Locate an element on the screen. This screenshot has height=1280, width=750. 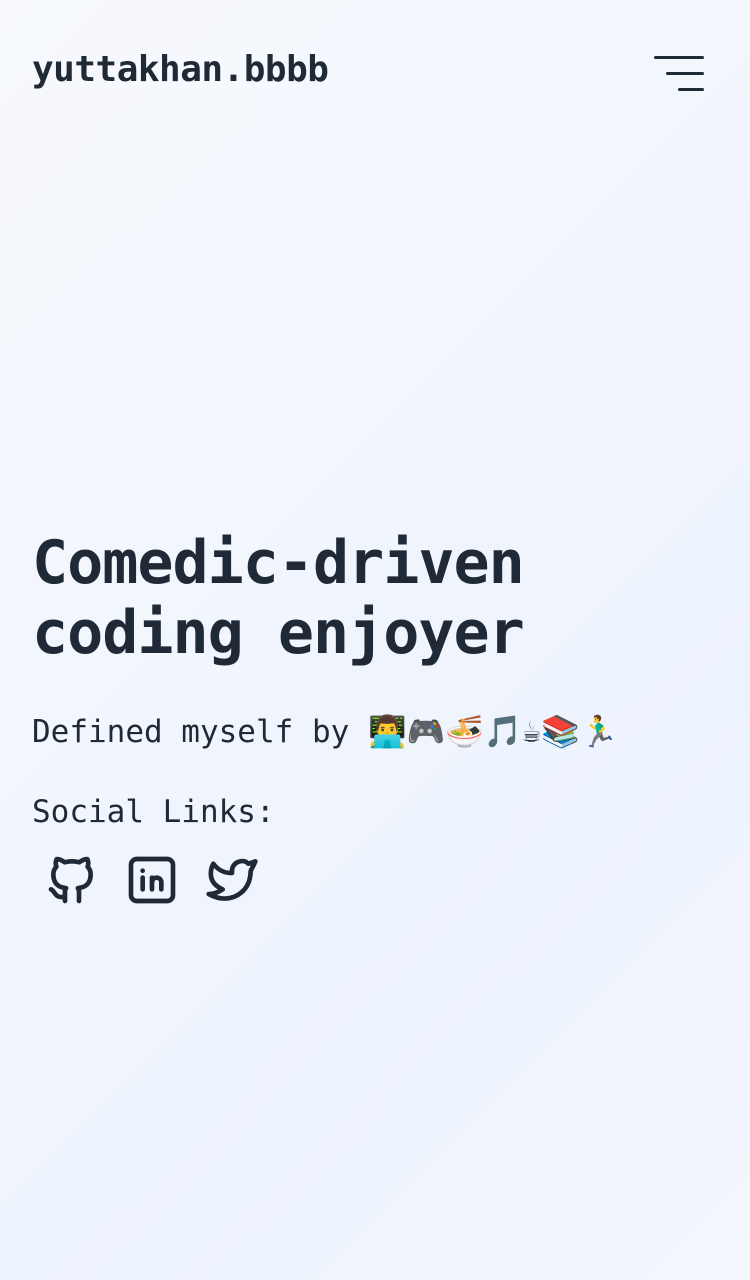
menu-bar-middle is located at coordinates (685, 73).